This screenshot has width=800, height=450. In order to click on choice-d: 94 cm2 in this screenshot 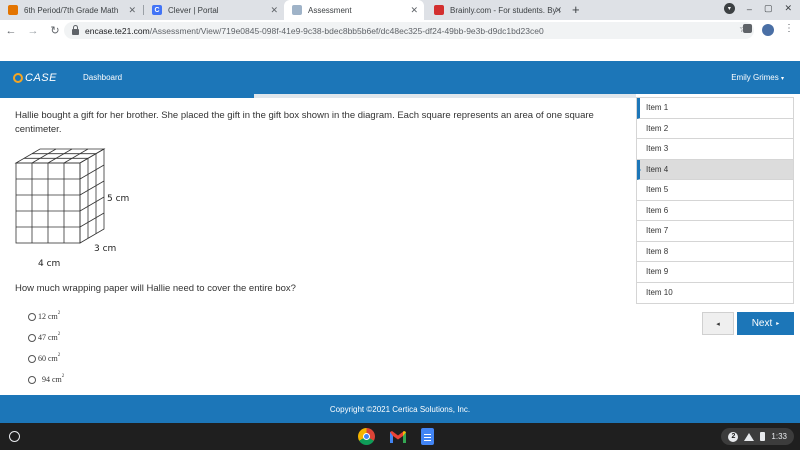, I will do `click(46, 379)`.